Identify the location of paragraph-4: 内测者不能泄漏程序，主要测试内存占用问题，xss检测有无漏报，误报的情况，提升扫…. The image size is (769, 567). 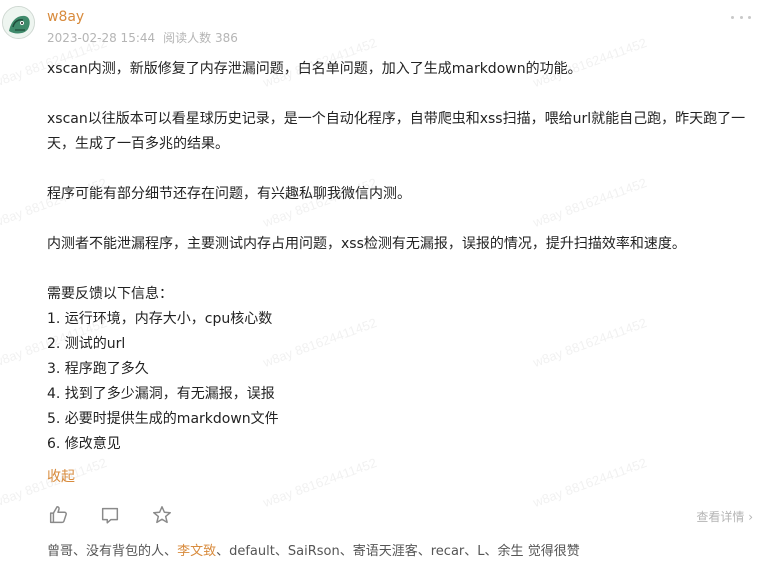
(366, 244).